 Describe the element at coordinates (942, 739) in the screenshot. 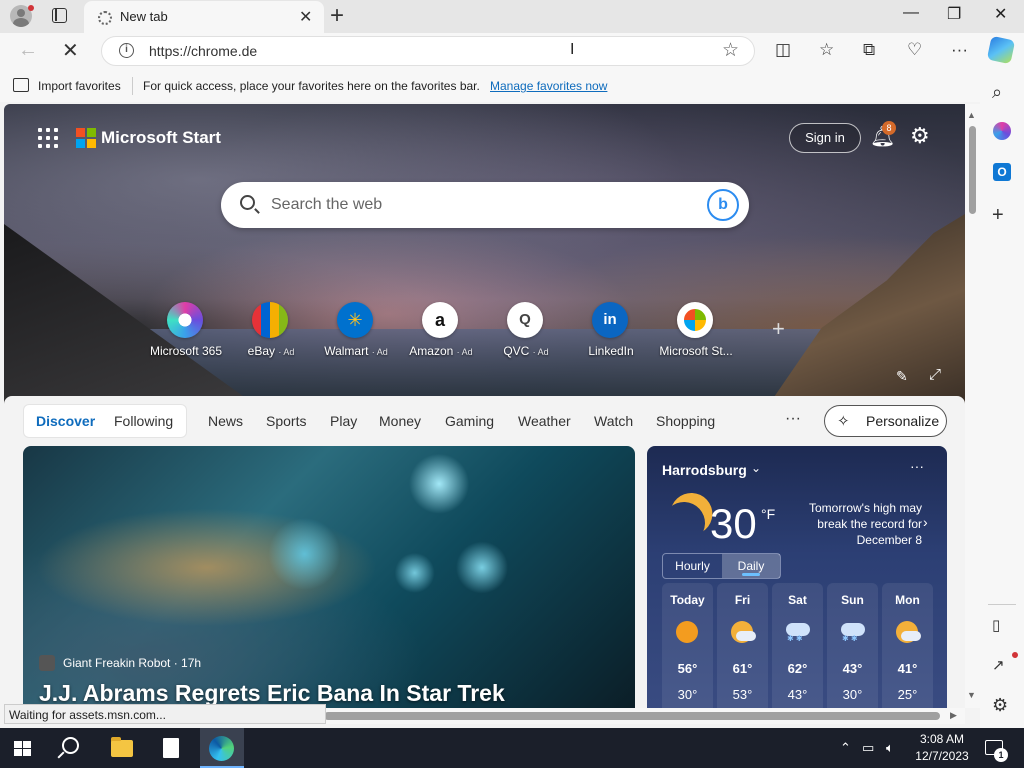

I see `clock-time: 3:08 AM` at that location.